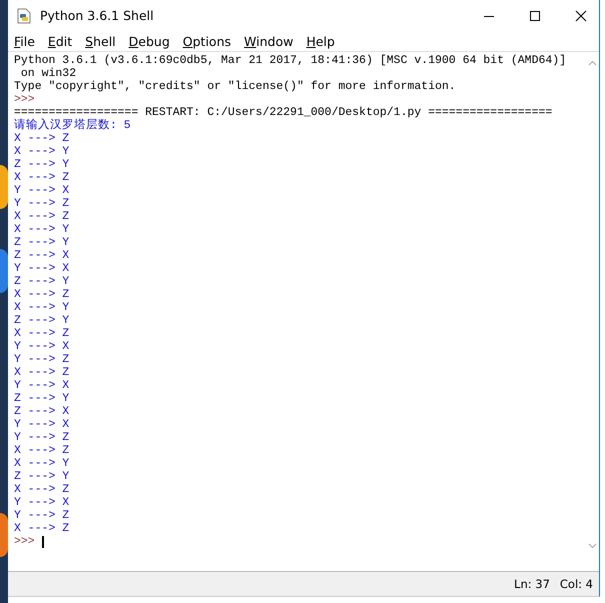 This screenshot has height=603, width=605. Describe the element at coordinates (532, 584) in the screenshot. I see `line-number-status: Ln: 37` at that location.